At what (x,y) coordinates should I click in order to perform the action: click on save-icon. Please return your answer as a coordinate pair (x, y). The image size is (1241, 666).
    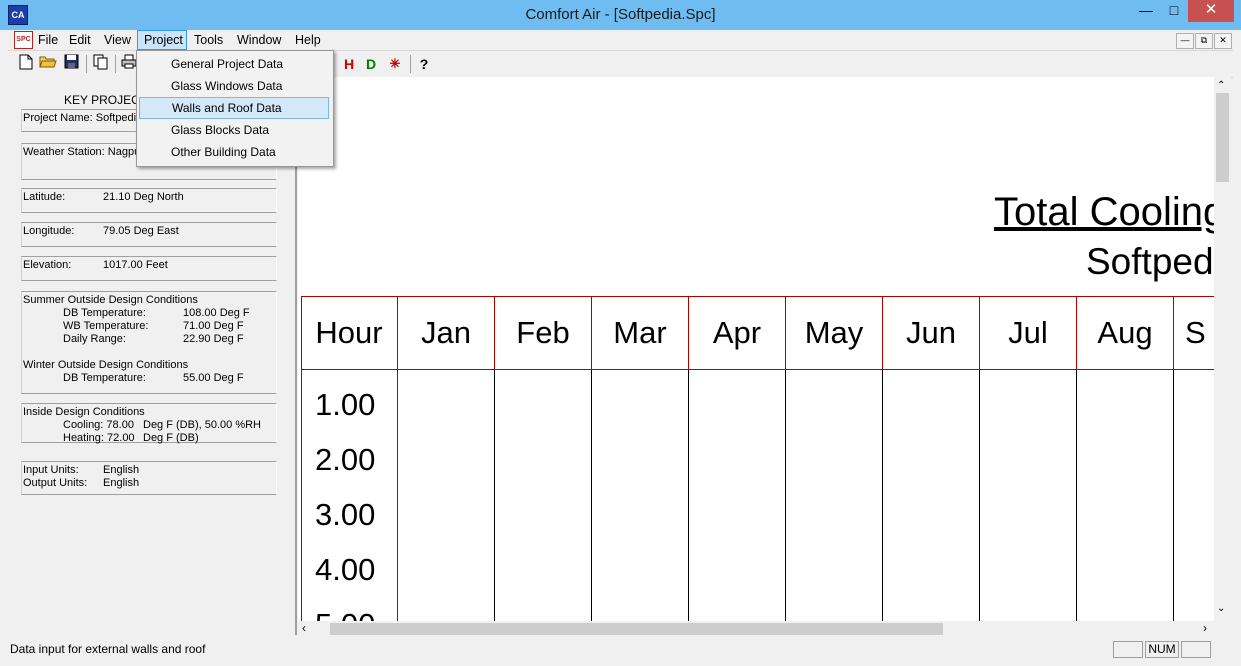
    Looking at the image, I should click on (71, 64).